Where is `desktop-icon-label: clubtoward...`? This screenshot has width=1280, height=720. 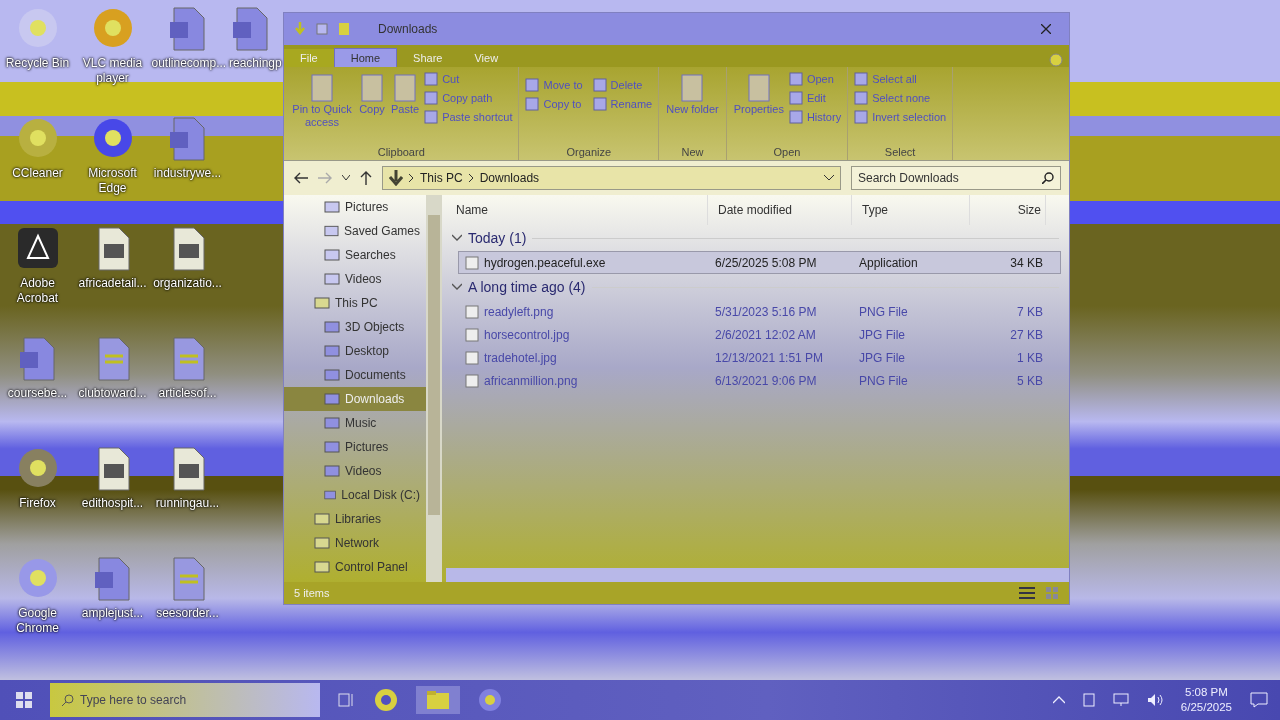 desktop-icon-label: clubtoward... is located at coordinates (112, 393).